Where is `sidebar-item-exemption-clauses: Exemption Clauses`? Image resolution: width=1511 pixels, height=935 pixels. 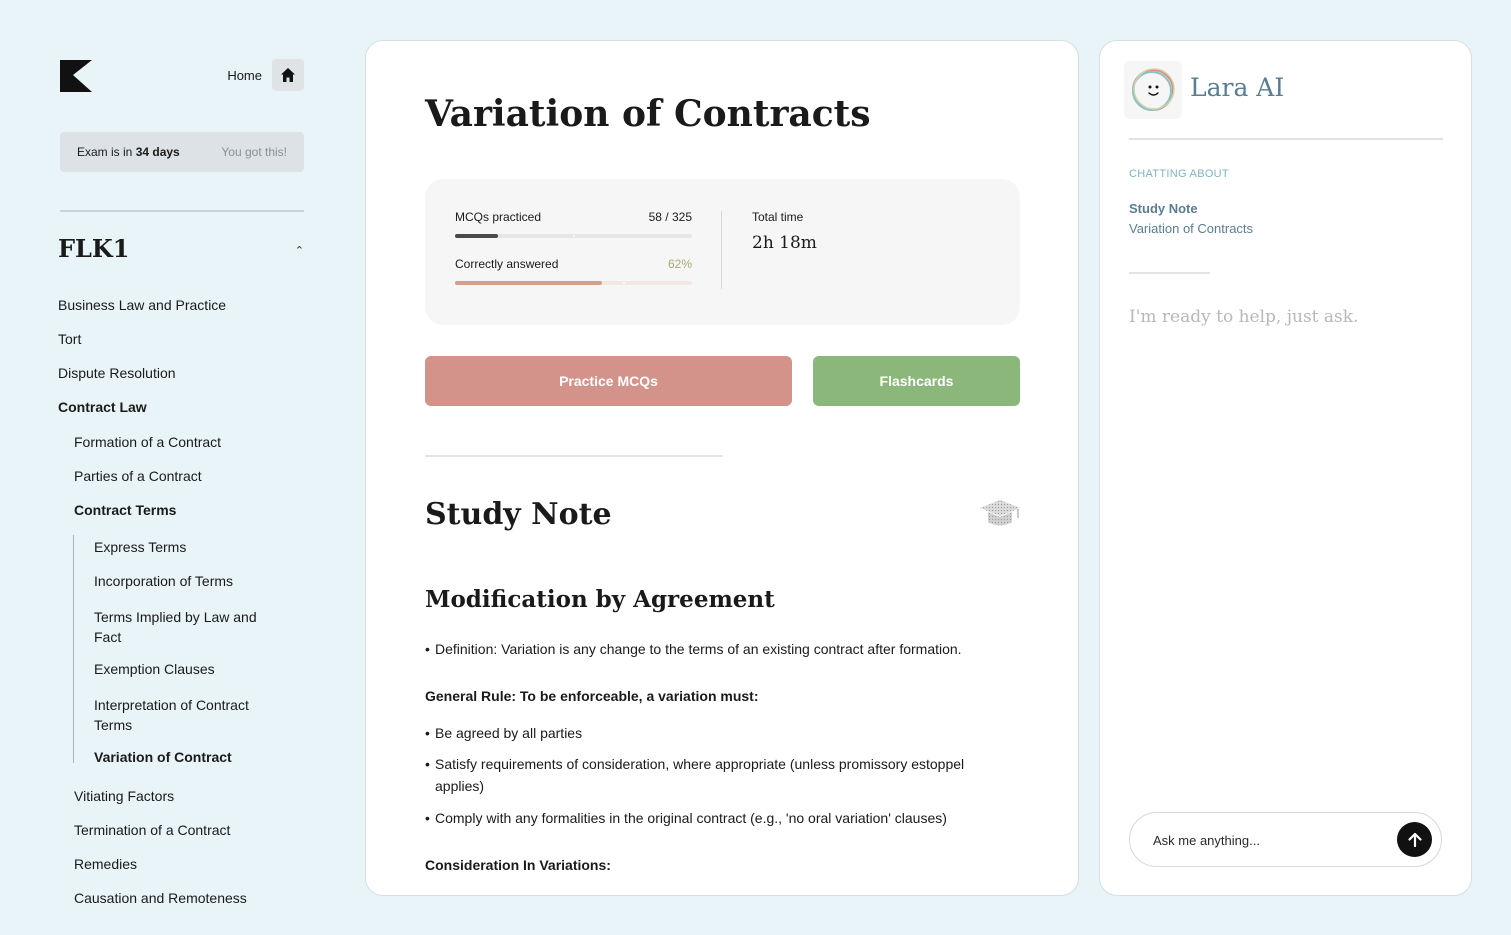 sidebar-item-exemption-clauses: Exemption Clauses is located at coordinates (154, 669).